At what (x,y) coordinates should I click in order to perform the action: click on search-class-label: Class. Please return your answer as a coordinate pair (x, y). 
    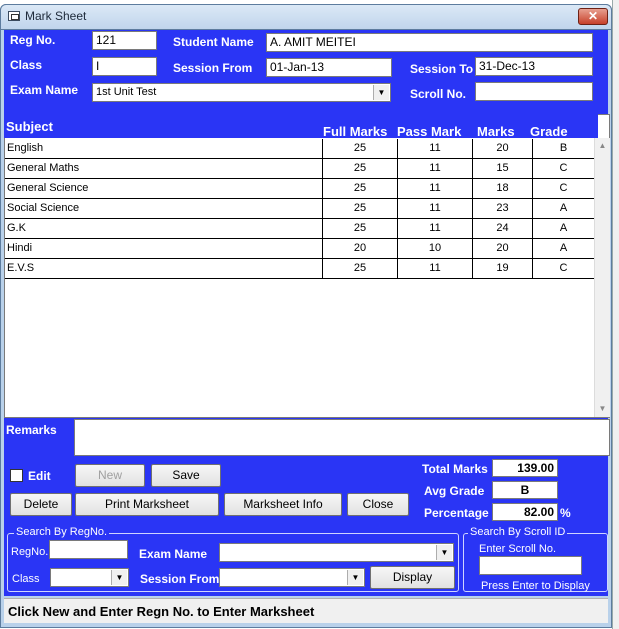
    Looking at the image, I should click on (26, 579).